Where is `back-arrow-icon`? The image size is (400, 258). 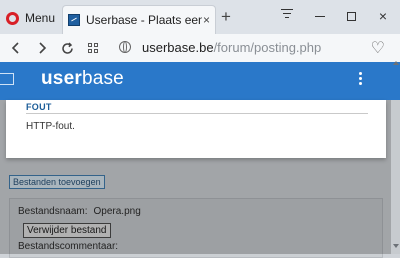
back-arrow-icon is located at coordinates (15, 48).